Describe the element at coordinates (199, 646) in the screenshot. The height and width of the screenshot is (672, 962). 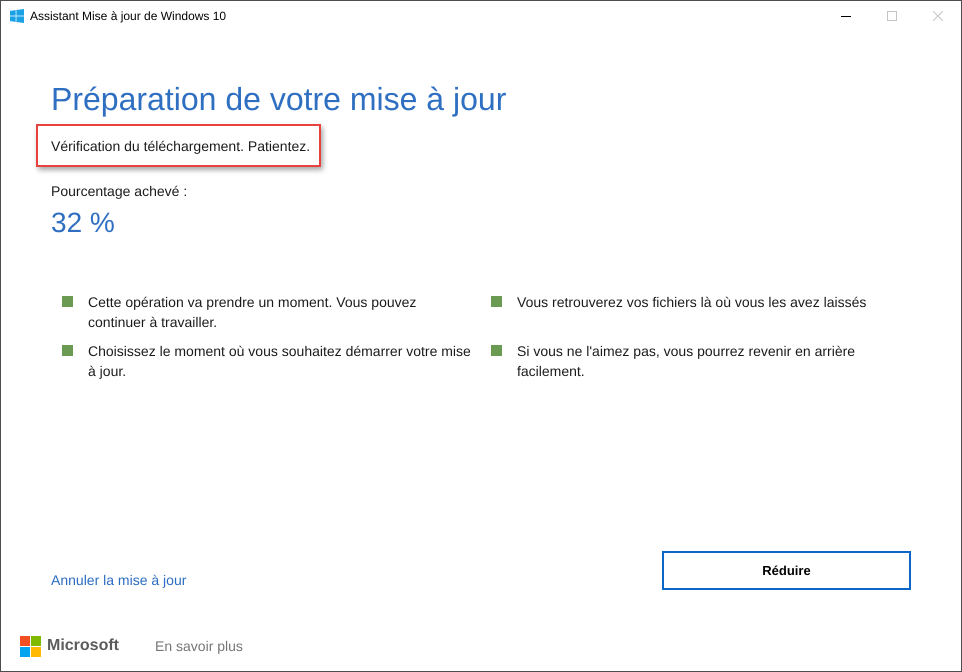
I see `learn-more-link: En savoir plus` at that location.